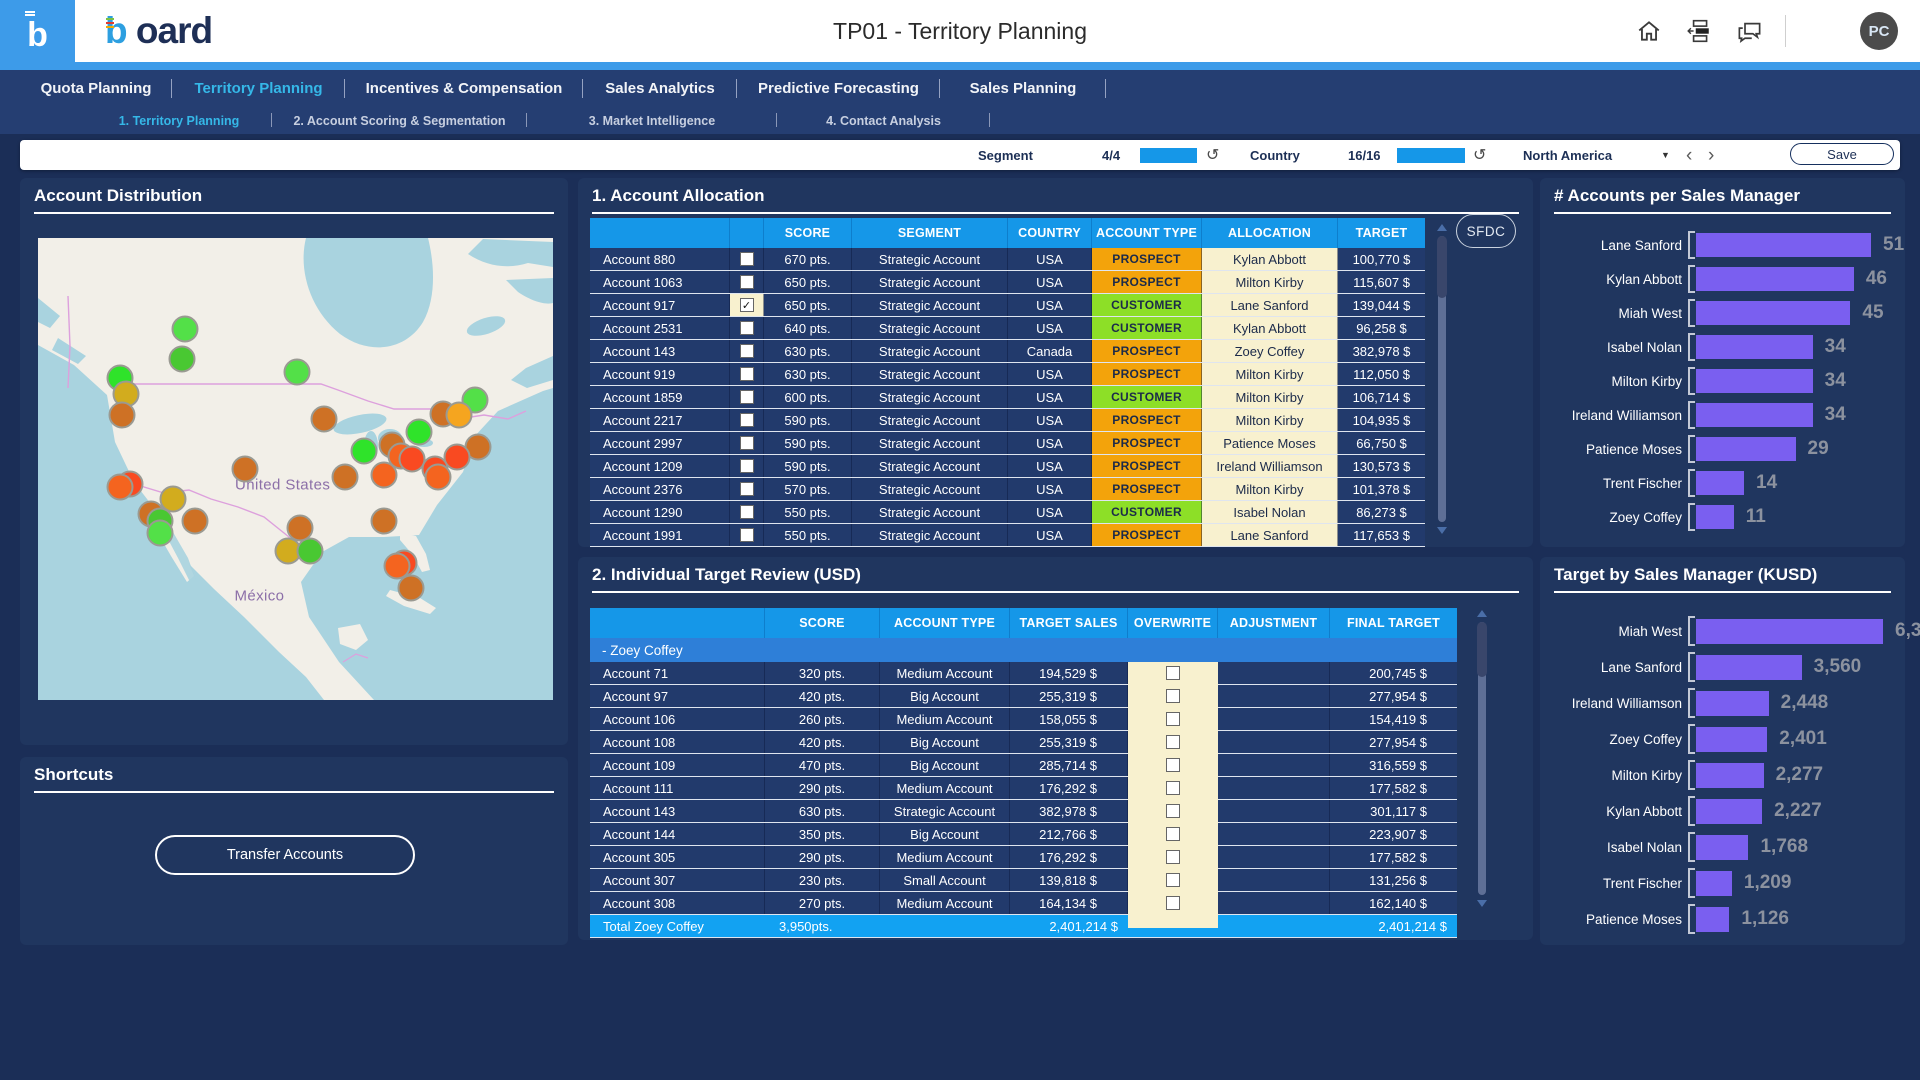 The image size is (1920, 1080). I want to click on checkbox-icon: ✓, so click(746, 305).